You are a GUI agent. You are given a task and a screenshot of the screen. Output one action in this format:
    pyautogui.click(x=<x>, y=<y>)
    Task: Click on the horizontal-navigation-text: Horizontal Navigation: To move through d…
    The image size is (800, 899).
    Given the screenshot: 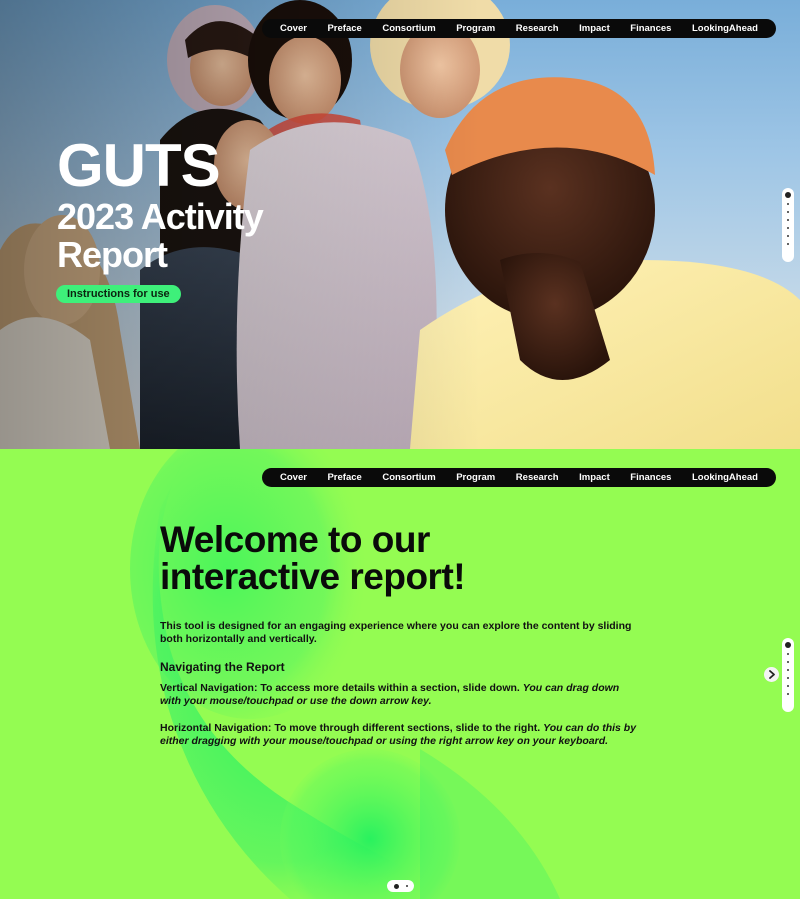 What is the action you would take?
    pyautogui.click(x=400, y=735)
    